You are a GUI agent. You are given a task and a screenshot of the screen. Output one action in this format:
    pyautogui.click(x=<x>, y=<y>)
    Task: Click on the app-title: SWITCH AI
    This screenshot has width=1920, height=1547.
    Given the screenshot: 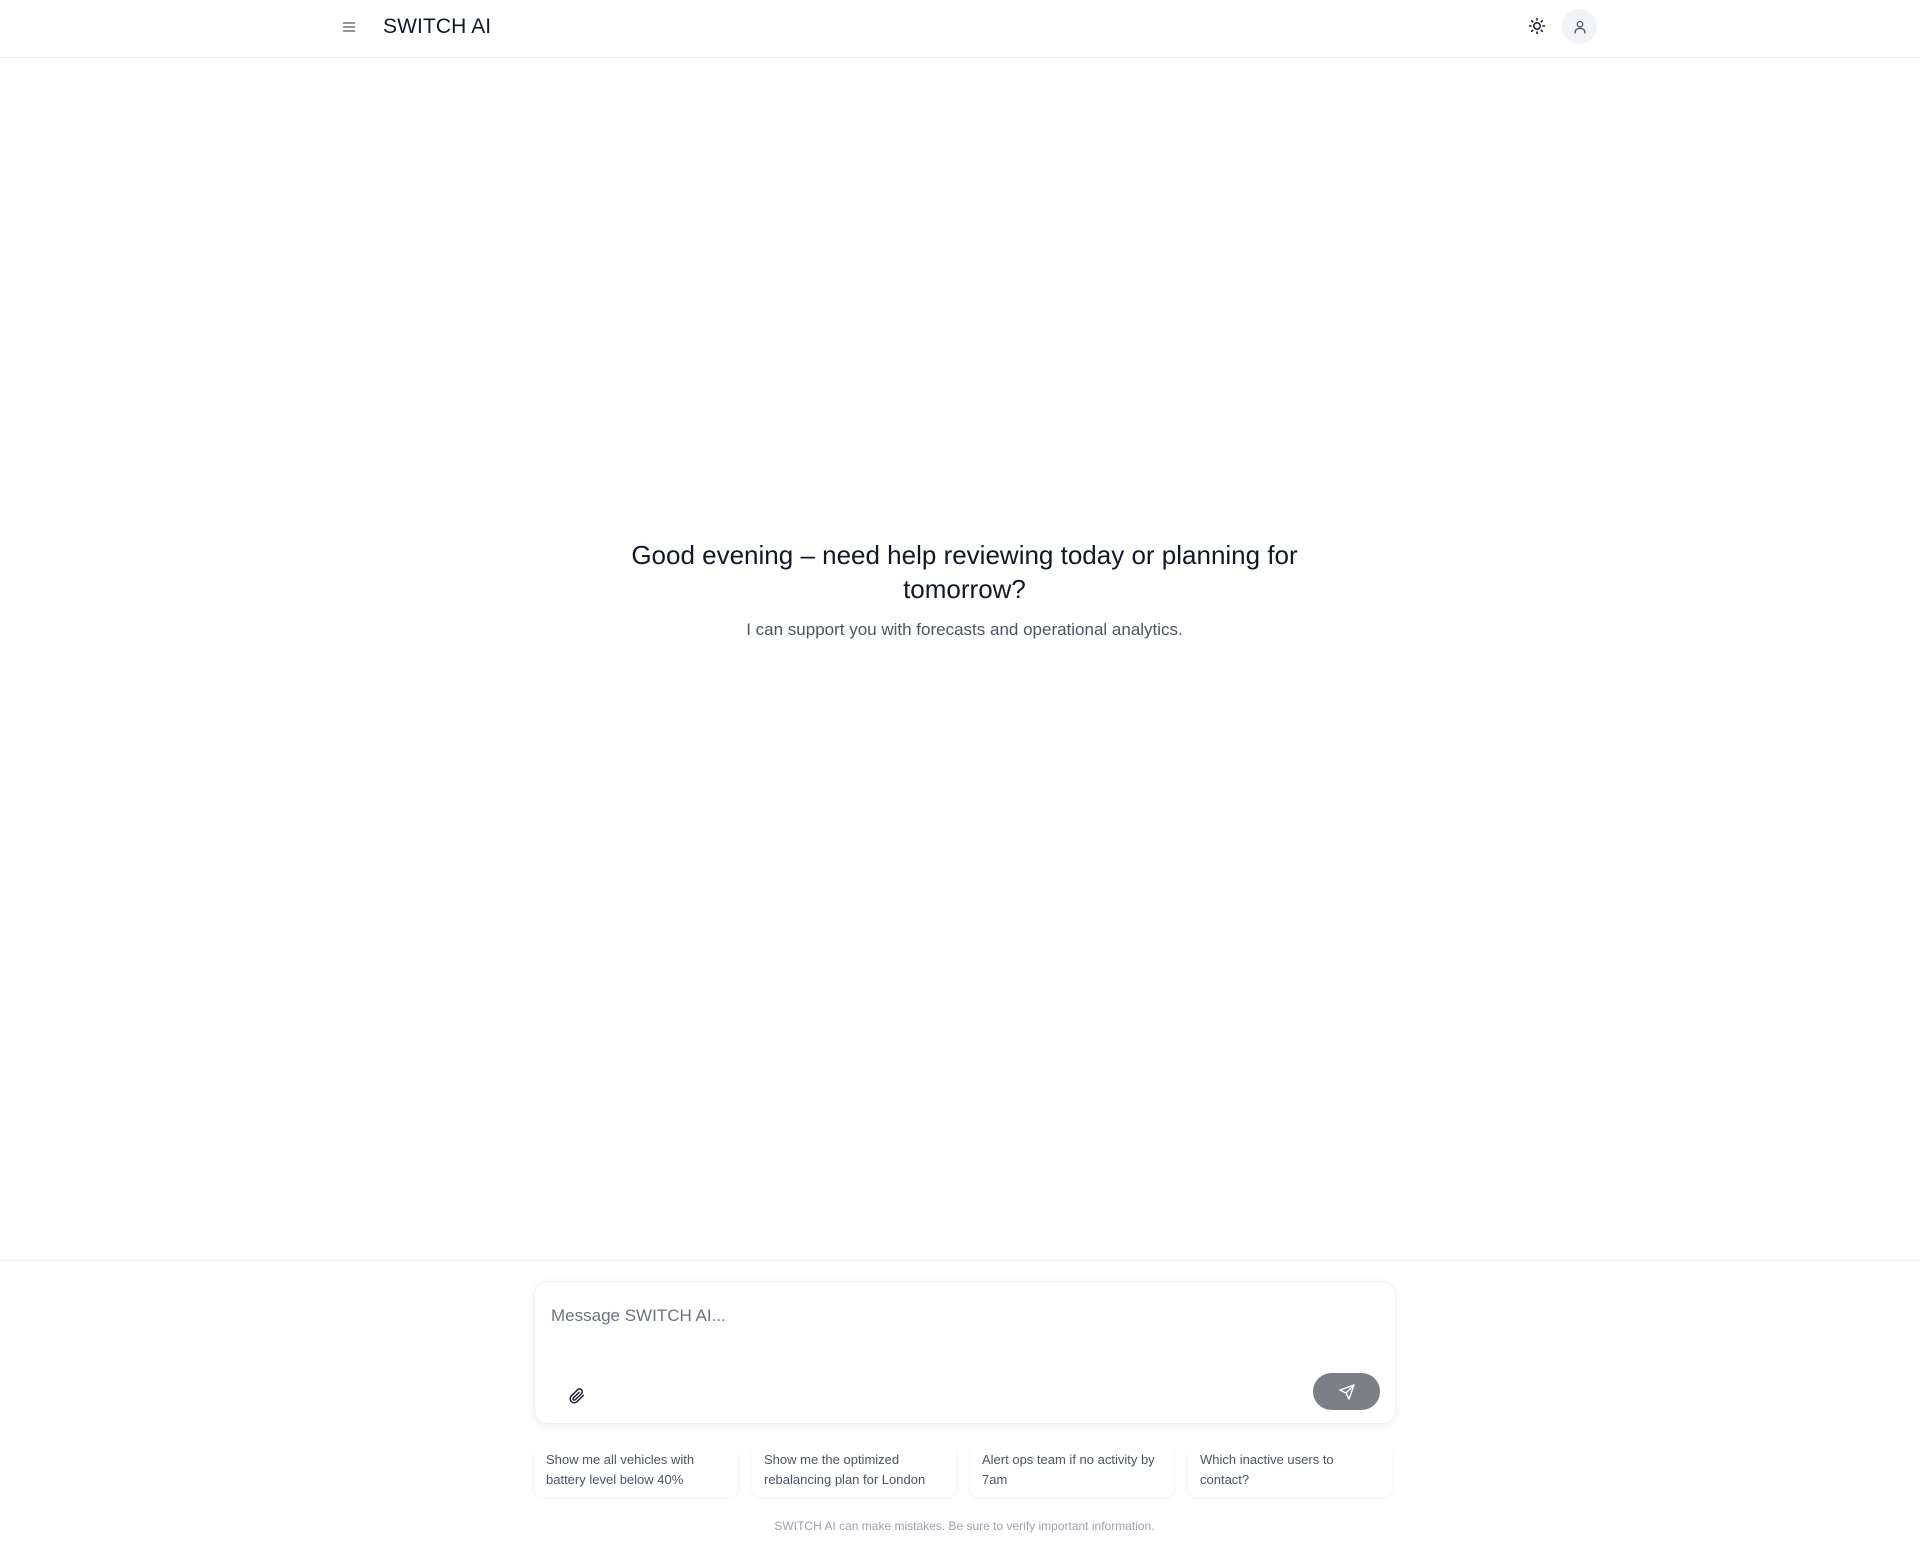 What is the action you would take?
    pyautogui.click(x=437, y=26)
    